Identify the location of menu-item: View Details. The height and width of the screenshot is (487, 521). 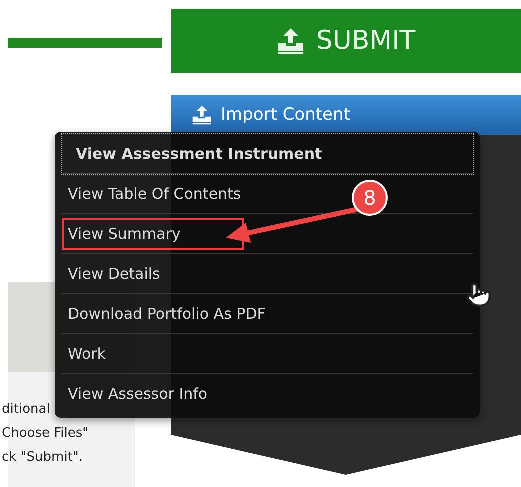
(267, 274).